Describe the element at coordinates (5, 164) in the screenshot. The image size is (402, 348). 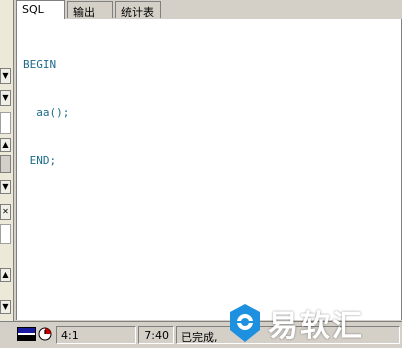
I see `scrollbar-thumb` at that location.